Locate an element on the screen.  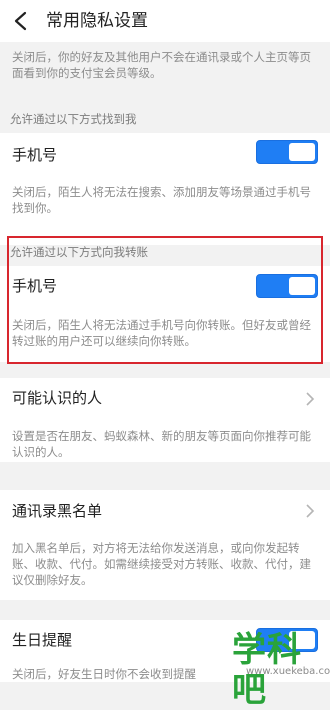
watermark-url: www.xuekeba.com is located at coordinates (288, 671).